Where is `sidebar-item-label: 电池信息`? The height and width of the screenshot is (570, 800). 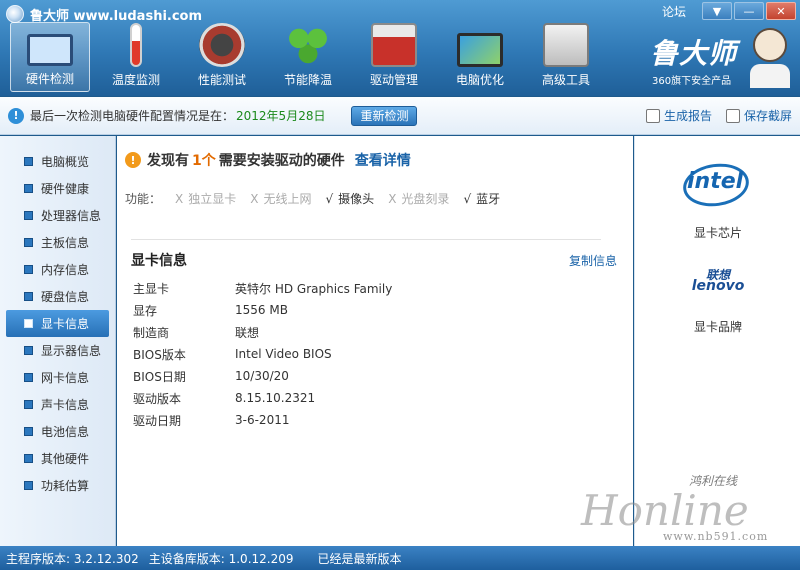 sidebar-item-label: 电池信息 is located at coordinates (65, 432).